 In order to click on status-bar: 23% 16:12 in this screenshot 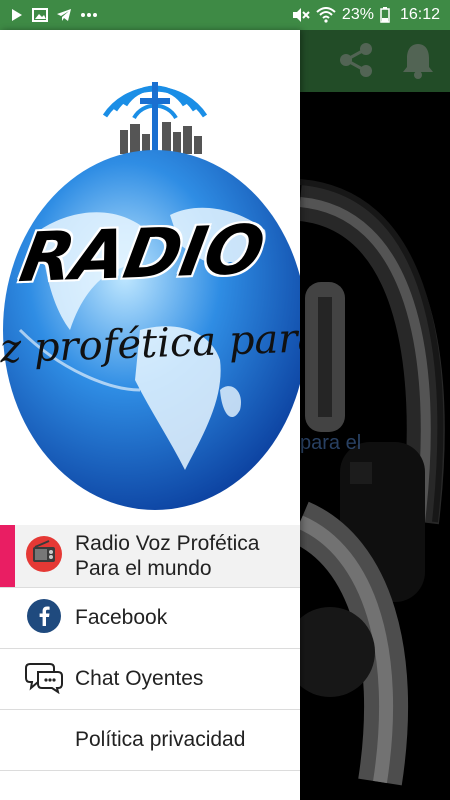, I will do `click(225, 15)`.